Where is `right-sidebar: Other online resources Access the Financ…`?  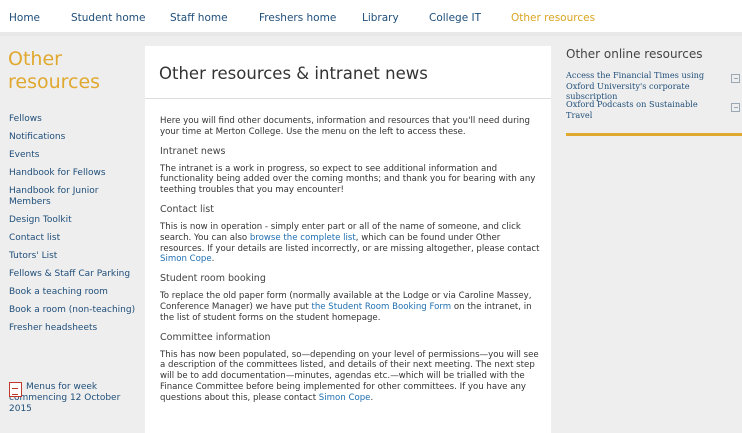
right-sidebar: Other online resources Access the Financ… is located at coordinates (649, 91).